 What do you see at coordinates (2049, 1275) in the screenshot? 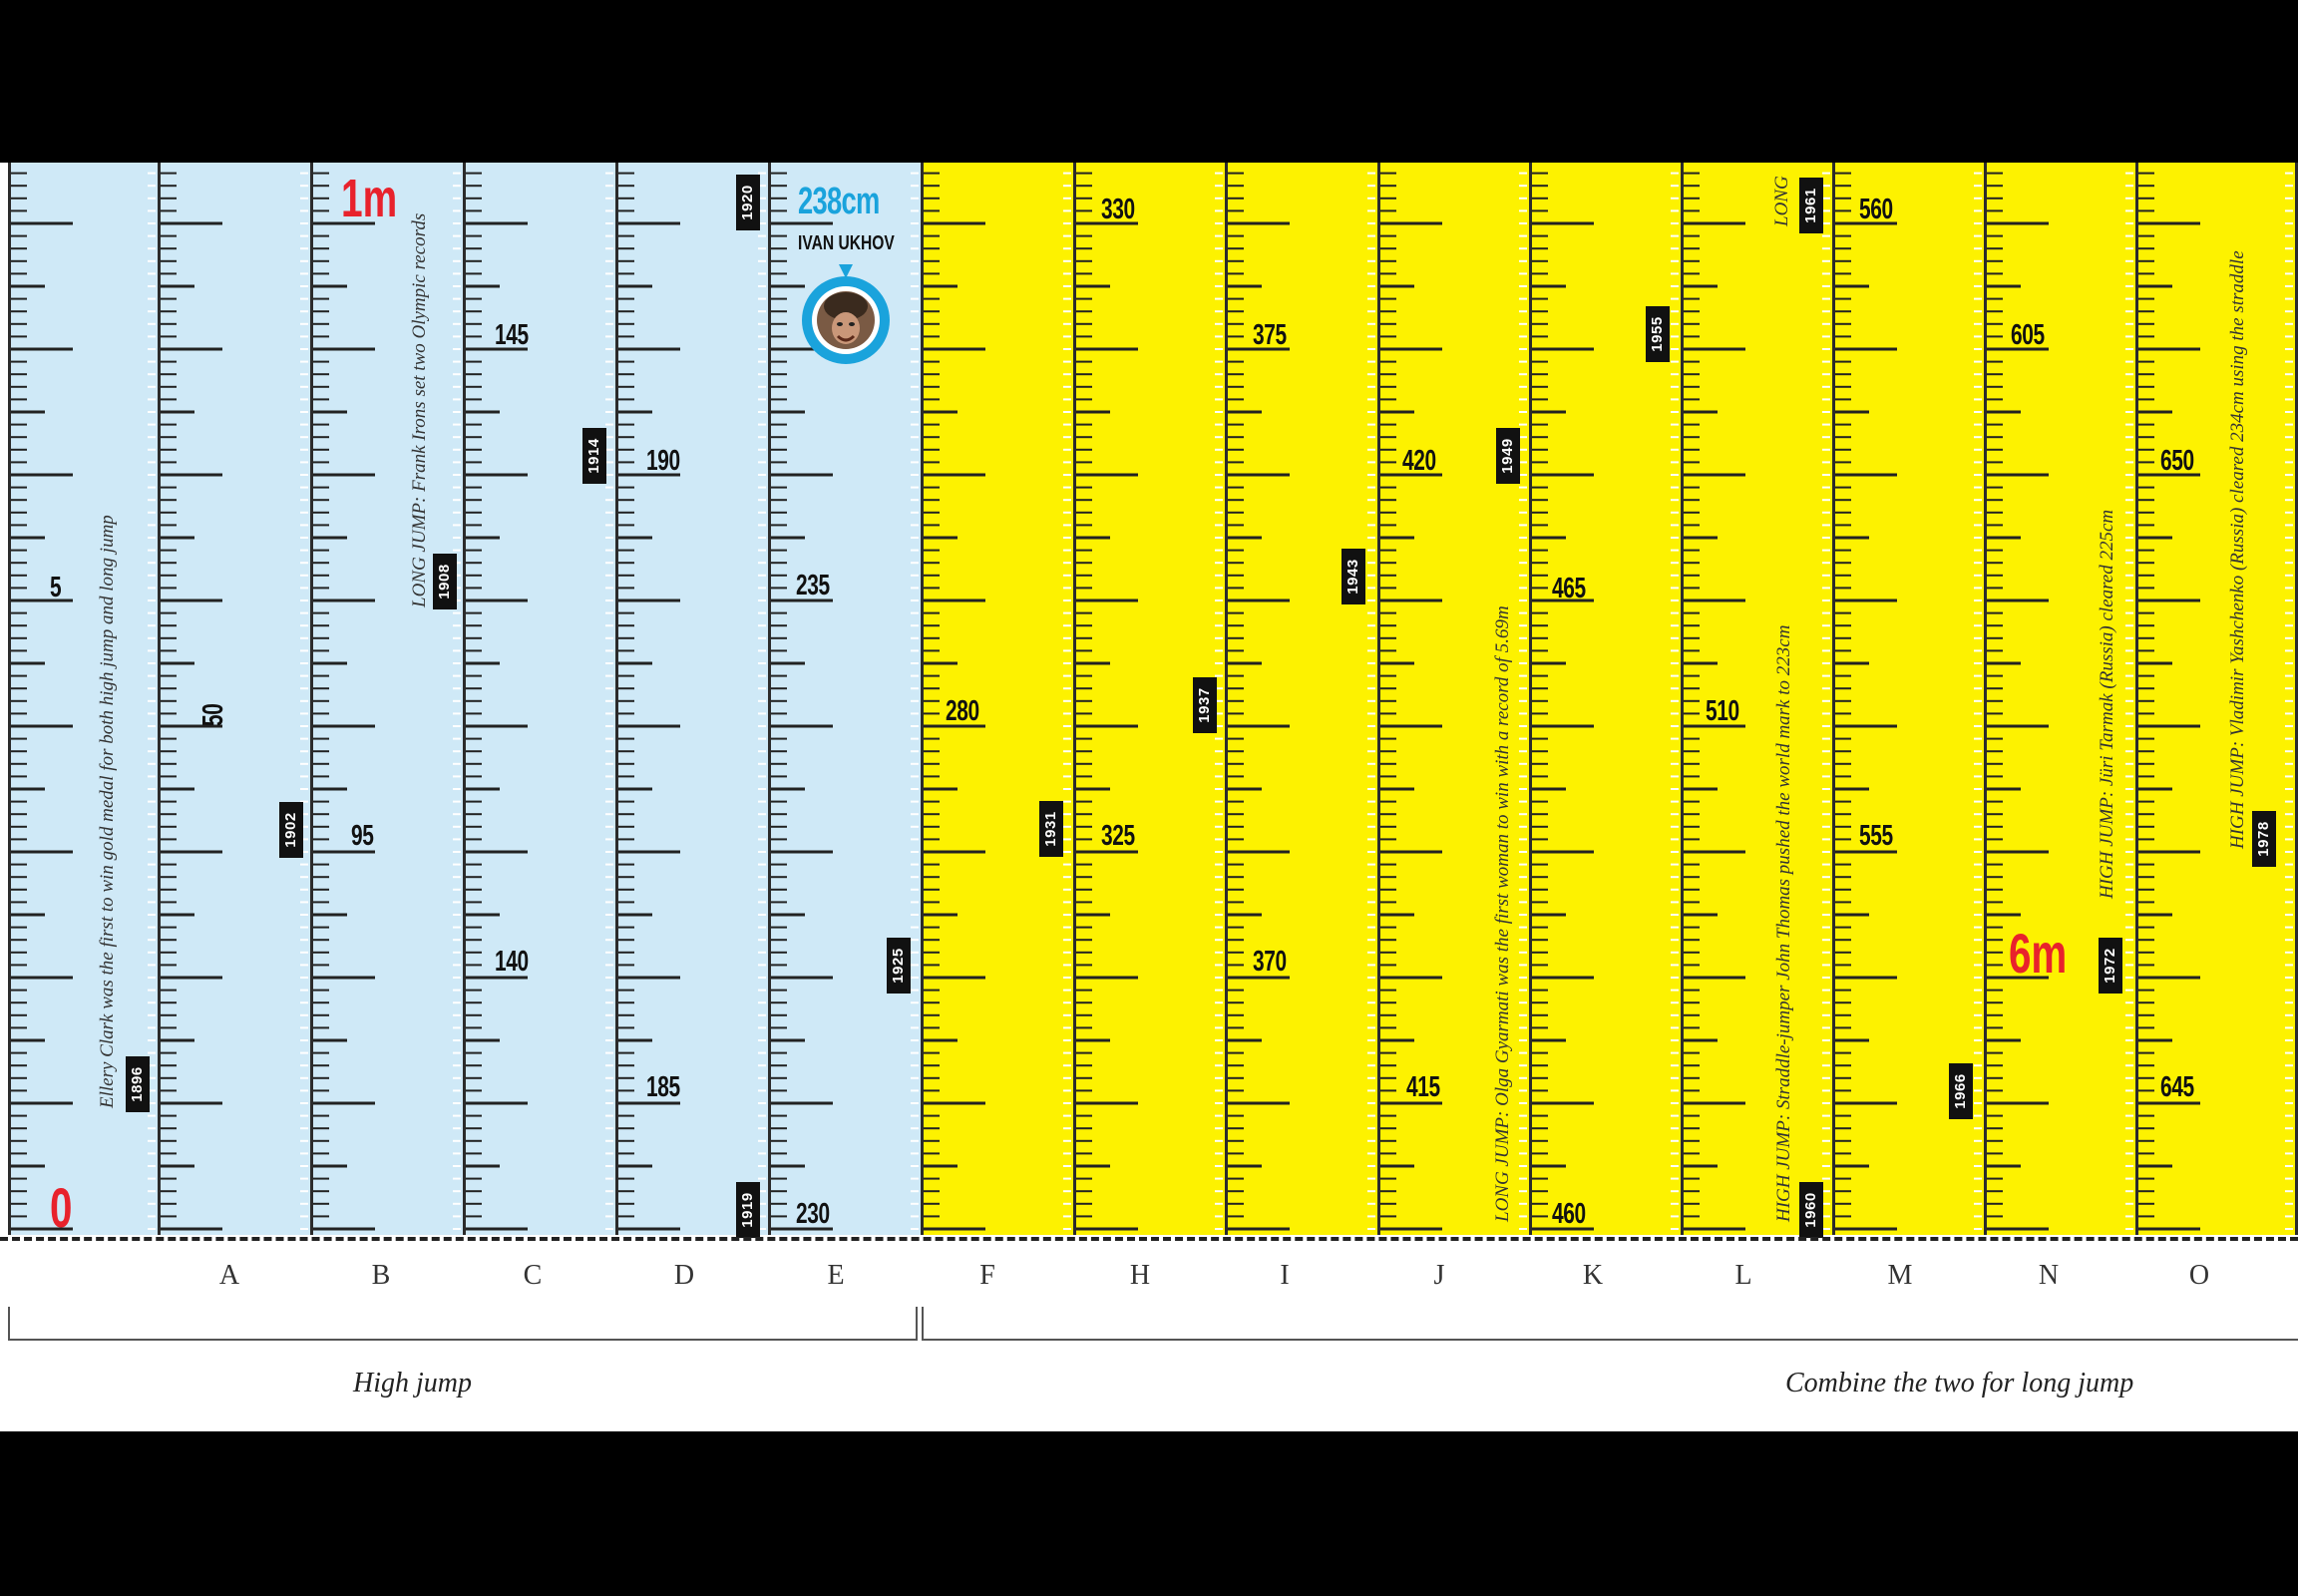
I see `column-letter: N` at bounding box center [2049, 1275].